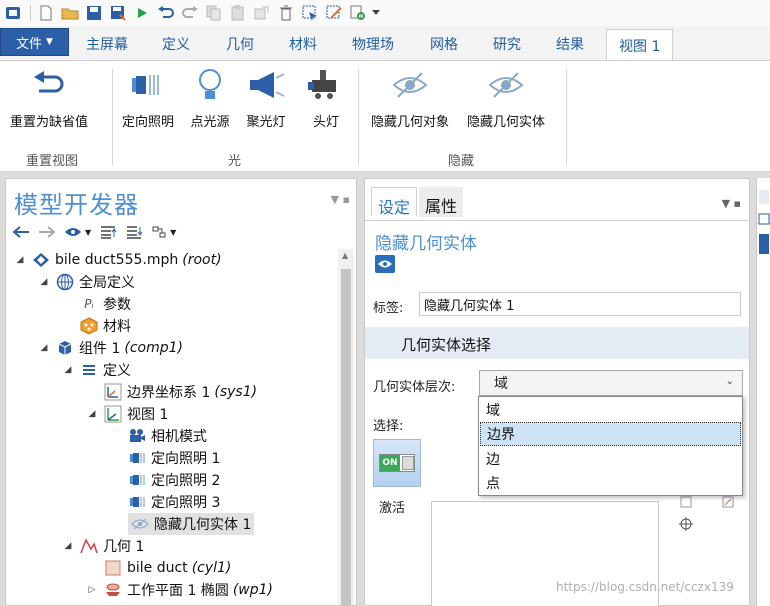  I want to click on model-root-icon, so click(41, 260).